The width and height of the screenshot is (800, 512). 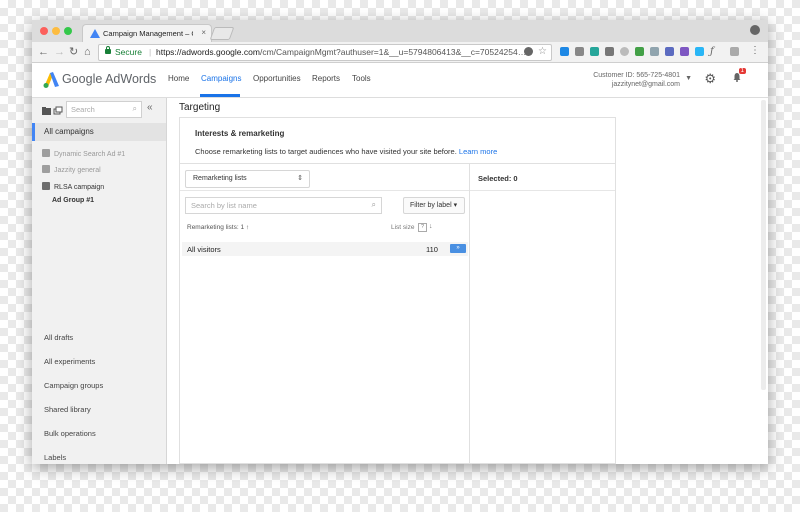 I want to click on browser-tab: Campaign Management – Goo ×, so click(x=147, y=33).